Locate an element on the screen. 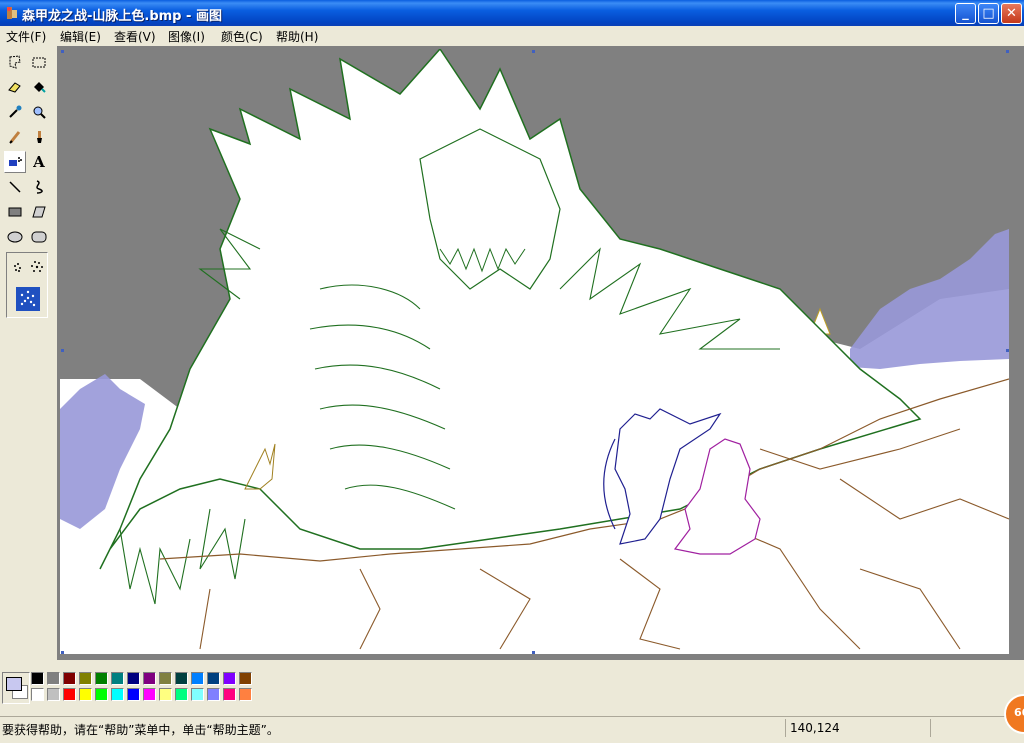 This screenshot has height=743, width=1024. window-title: 森甲龙之战-山脉上色.bmp - 画图 is located at coordinates (122, 16).